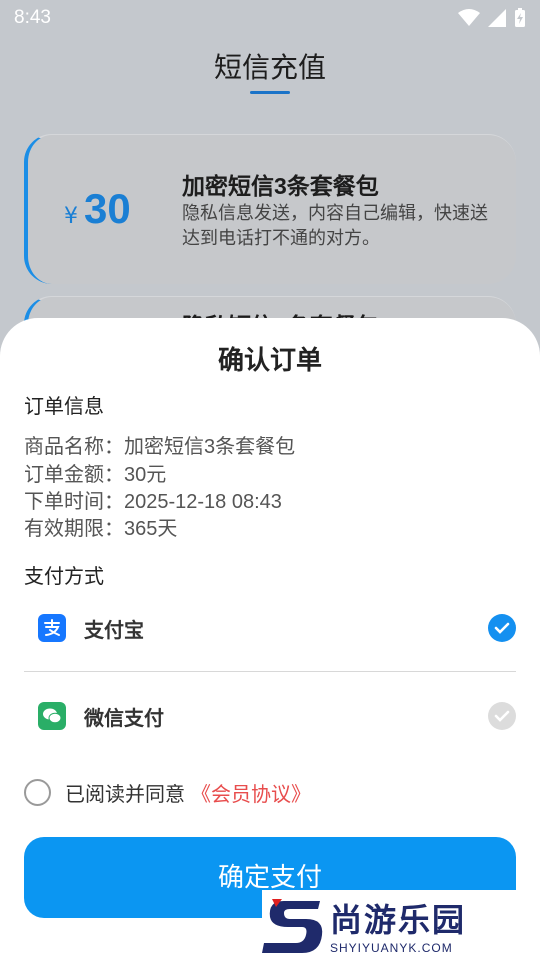 The height and width of the screenshot is (960, 540). I want to click on page-title: 短信充值, so click(269, 67).